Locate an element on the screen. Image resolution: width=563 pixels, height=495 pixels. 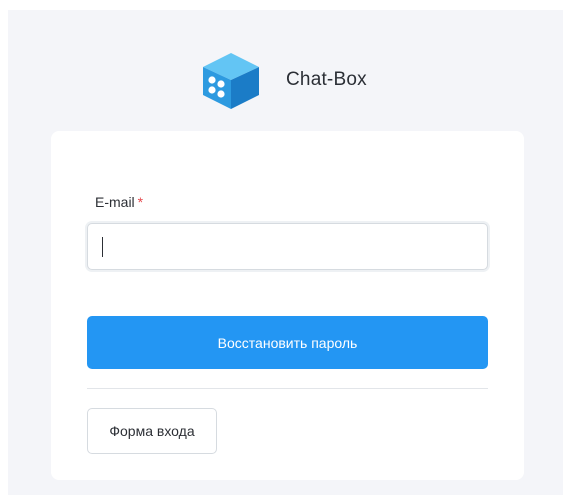
recover-password-button: Восстановить пароль is located at coordinates (287, 342).